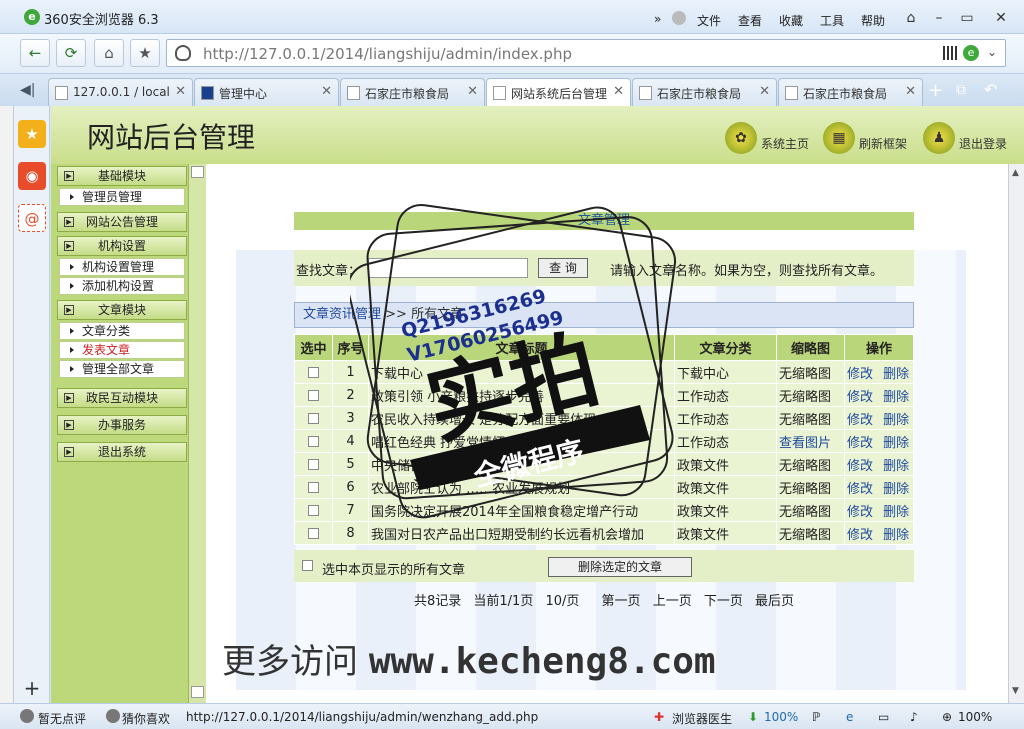  I want to click on row-thumbnail: 查看图片, so click(810, 441).